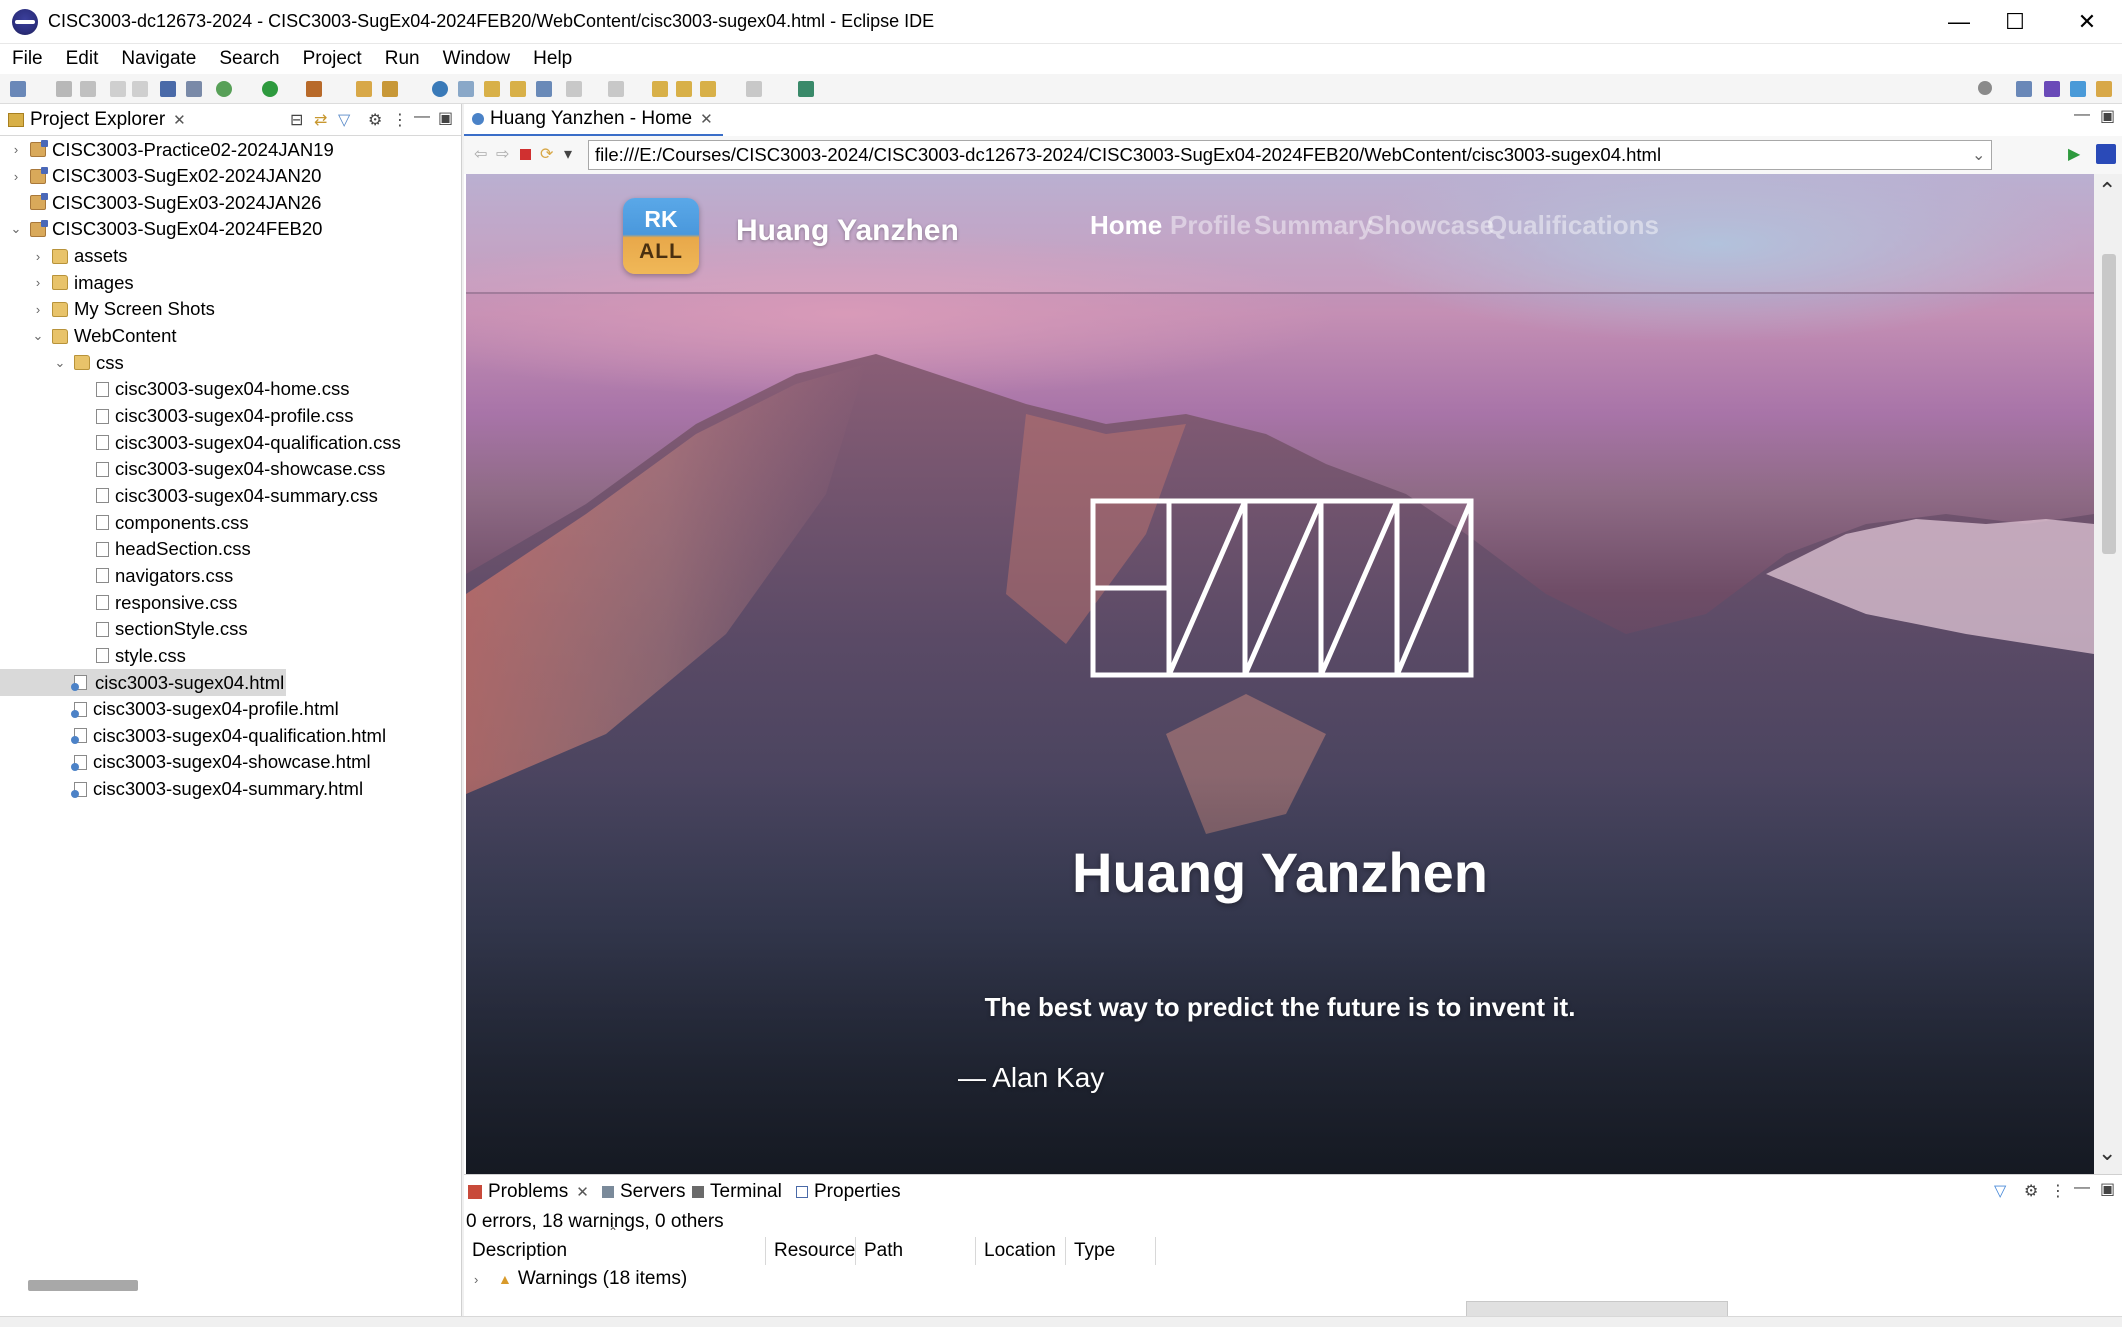 The width and height of the screenshot is (2122, 1327). What do you see at coordinates (118, 89) in the screenshot?
I see `undo-icon` at bounding box center [118, 89].